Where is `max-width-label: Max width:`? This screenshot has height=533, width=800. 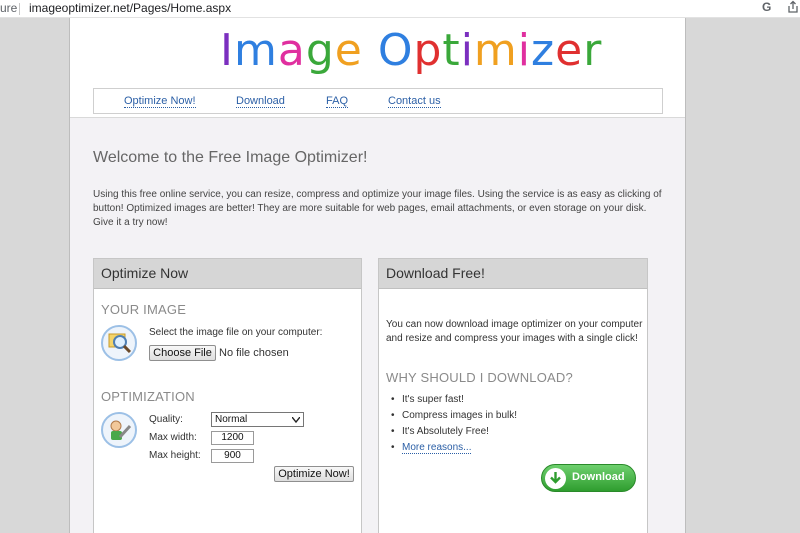
max-width-label: Max width: is located at coordinates (173, 437).